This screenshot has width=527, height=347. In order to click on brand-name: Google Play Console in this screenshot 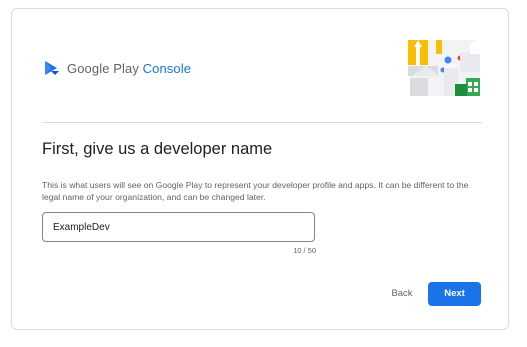, I will do `click(129, 68)`.